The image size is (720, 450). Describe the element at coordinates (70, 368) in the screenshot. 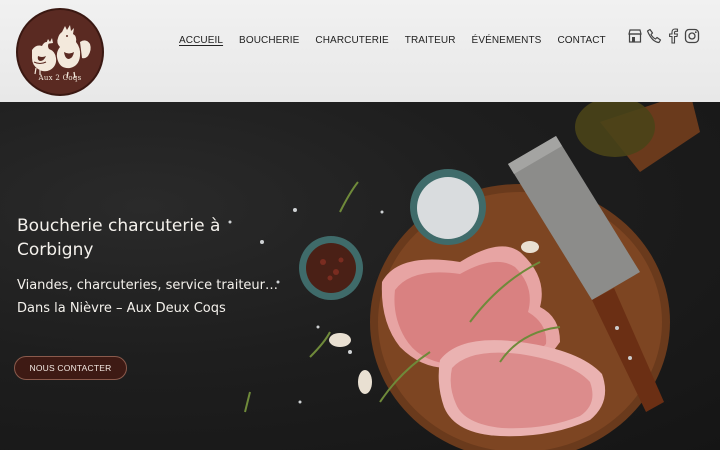

I see `contact-cta-button: NOUS CONTACTER` at that location.